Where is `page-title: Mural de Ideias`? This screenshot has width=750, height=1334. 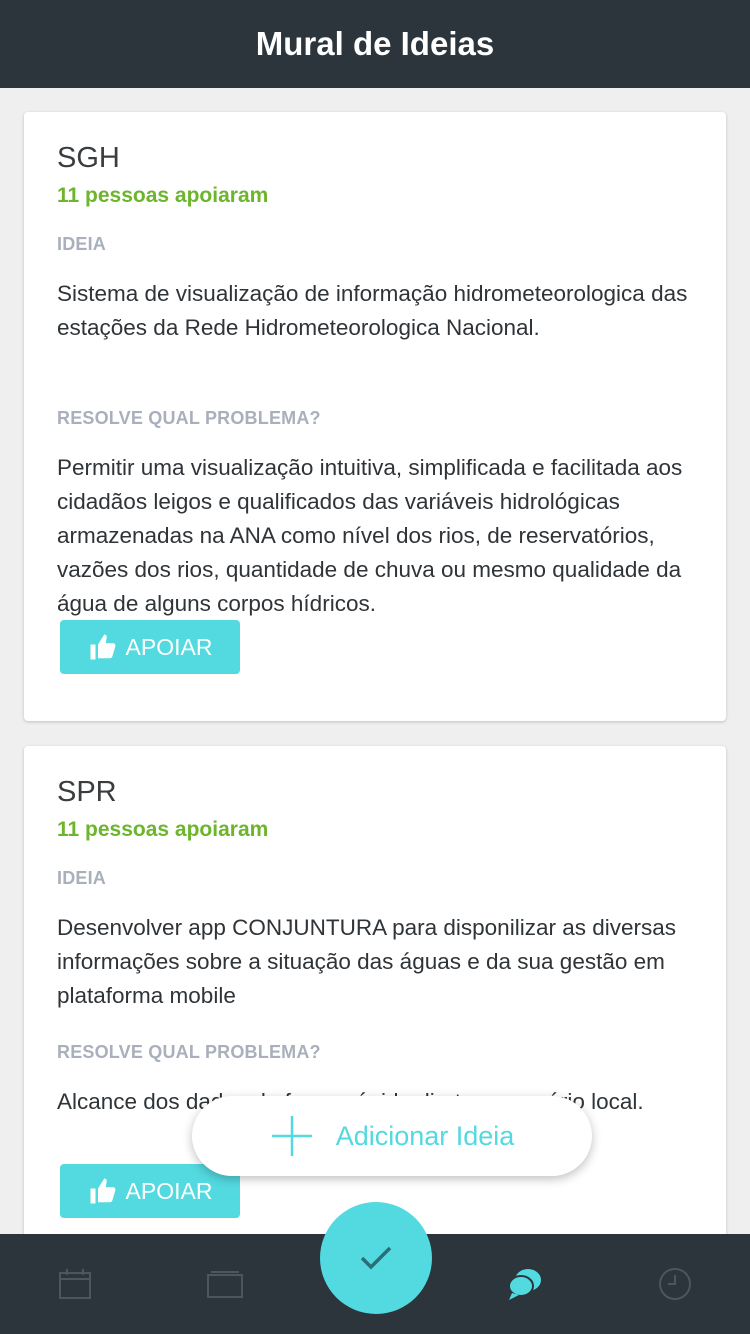 page-title: Mural de Ideias is located at coordinates (375, 43).